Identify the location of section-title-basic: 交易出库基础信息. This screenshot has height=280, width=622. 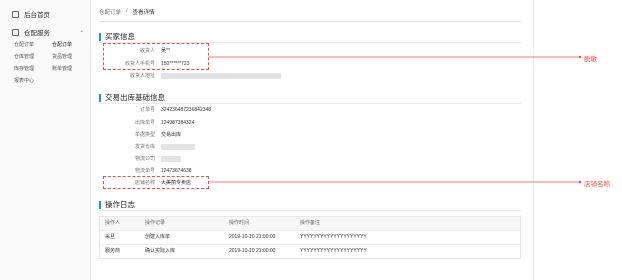
(132, 97).